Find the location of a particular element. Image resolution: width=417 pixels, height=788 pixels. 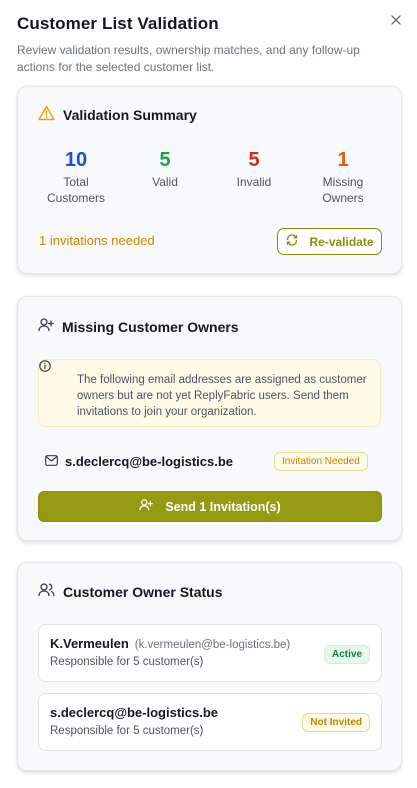

send-invitations-button: Send 1 Invitation(s) is located at coordinates (210, 506).